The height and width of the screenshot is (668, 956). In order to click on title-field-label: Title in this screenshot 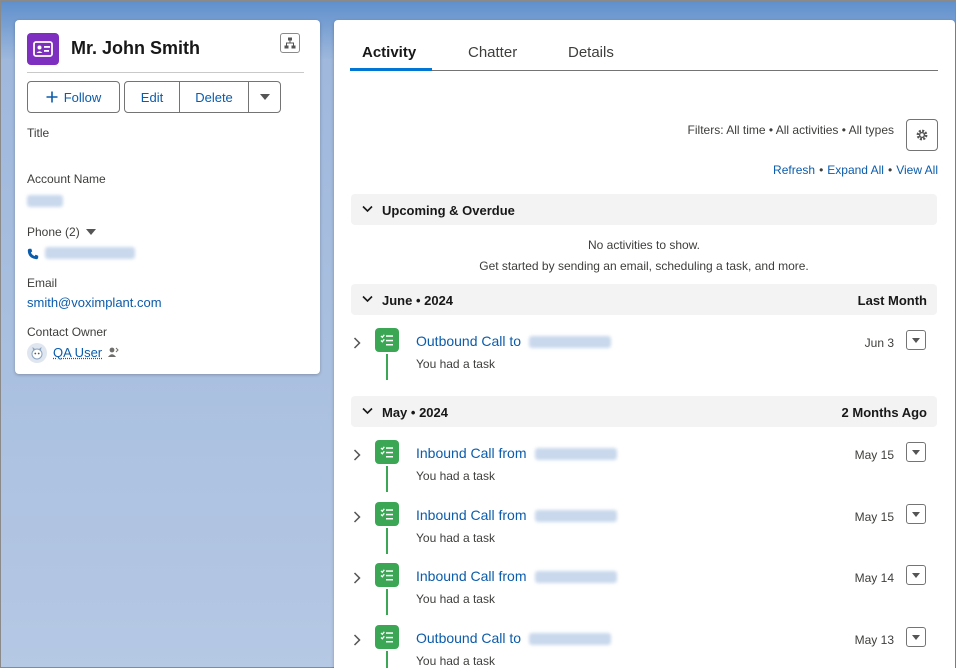, I will do `click(38, 133)`.